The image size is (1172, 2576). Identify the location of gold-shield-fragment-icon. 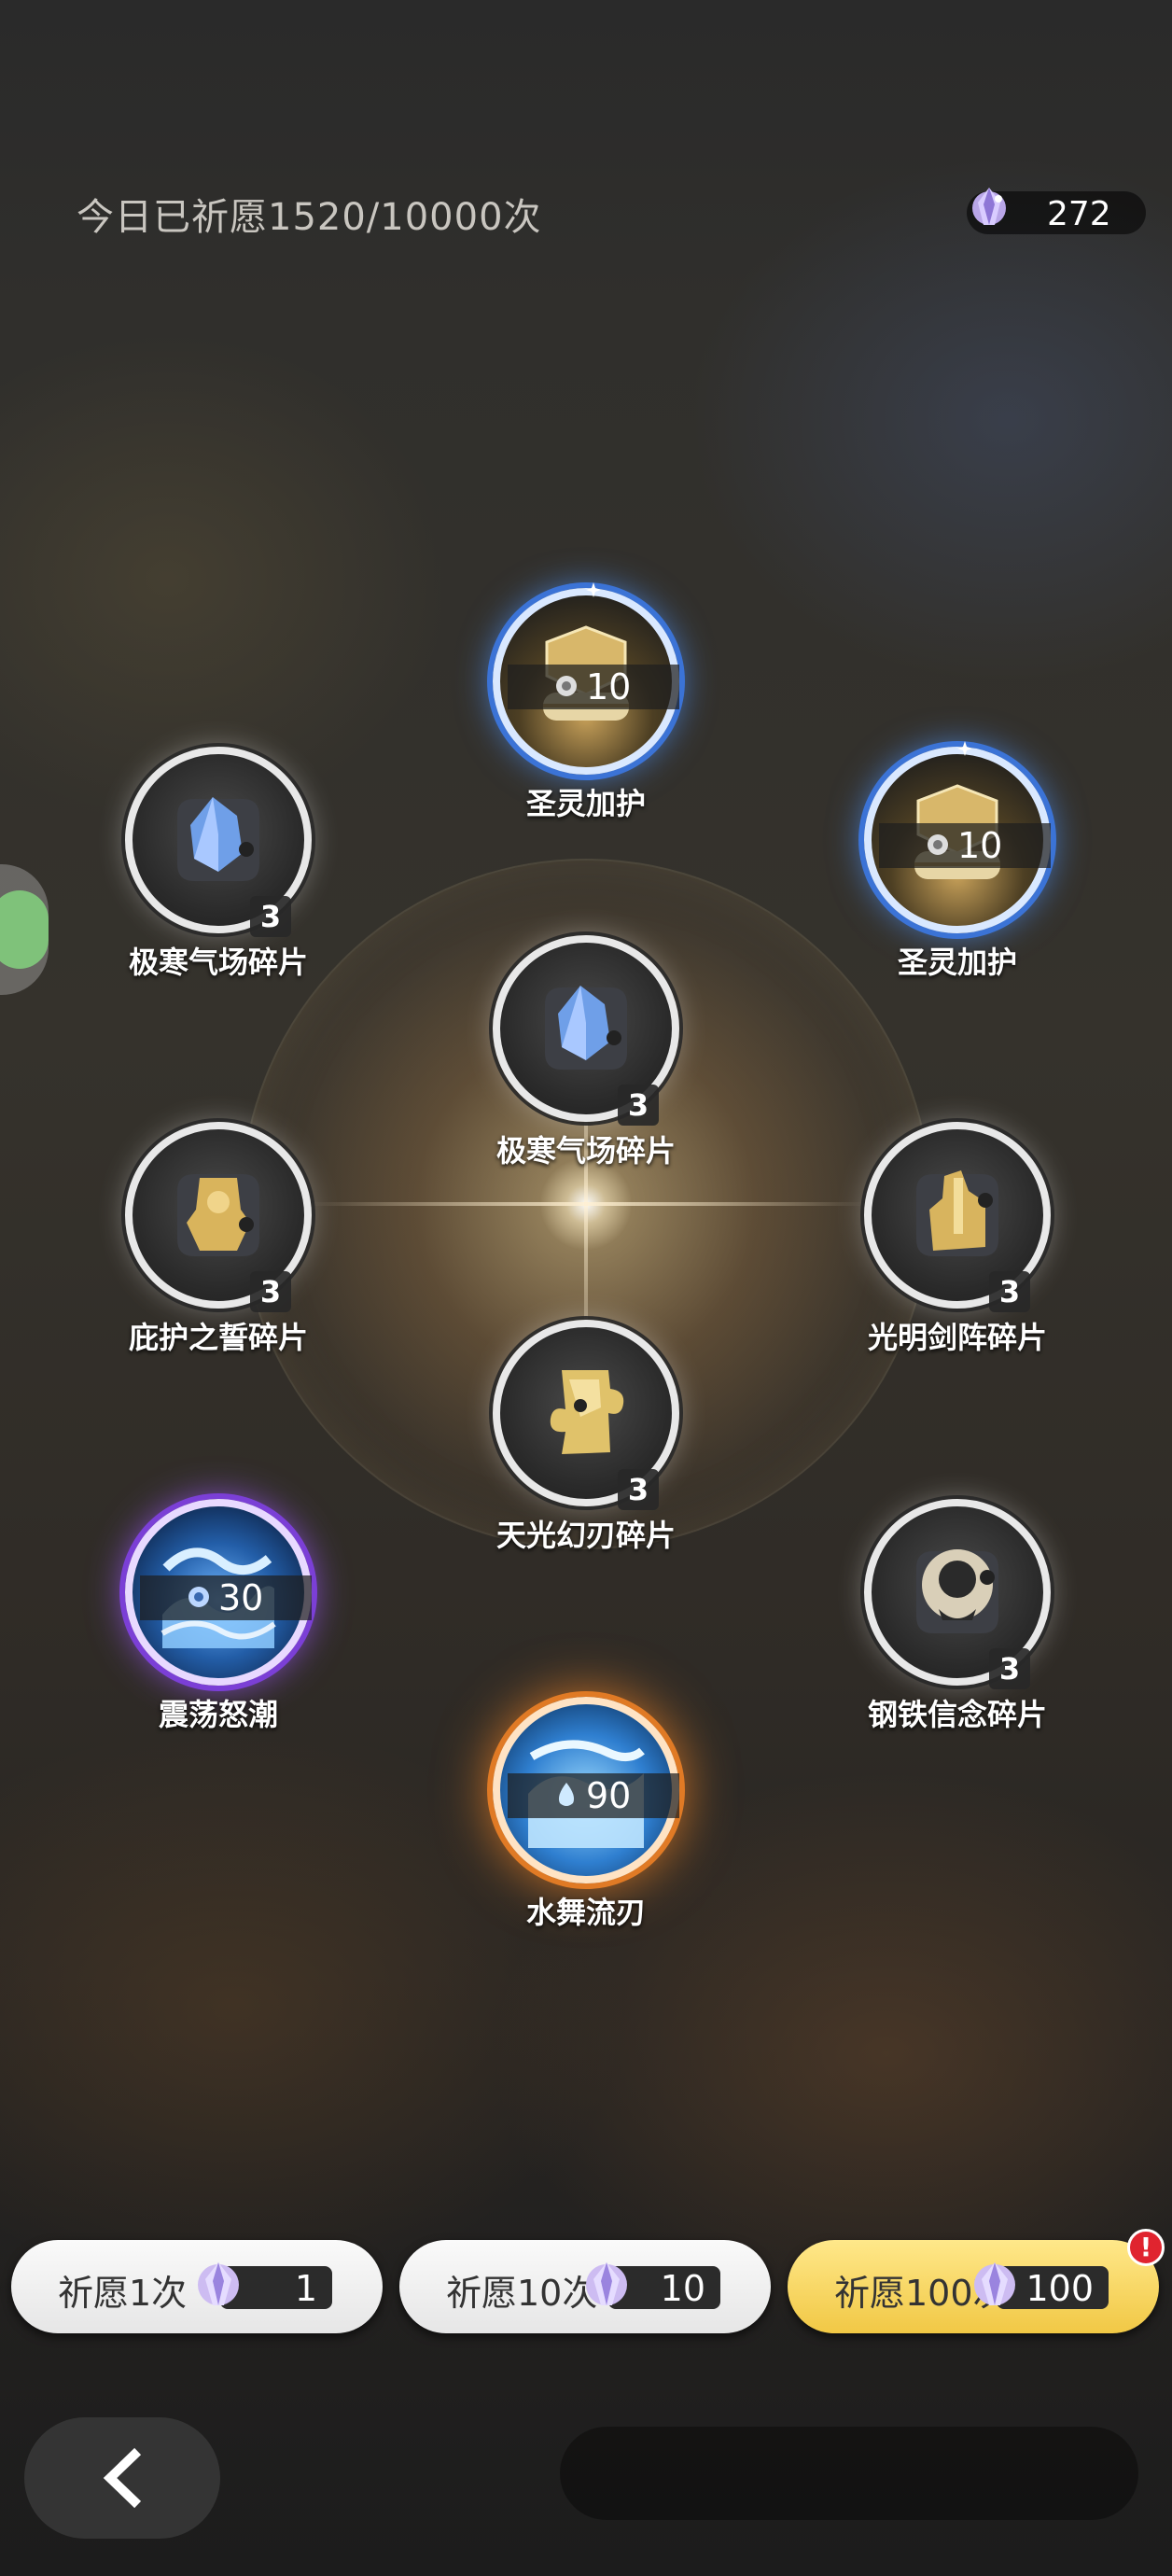
(218, 1215).